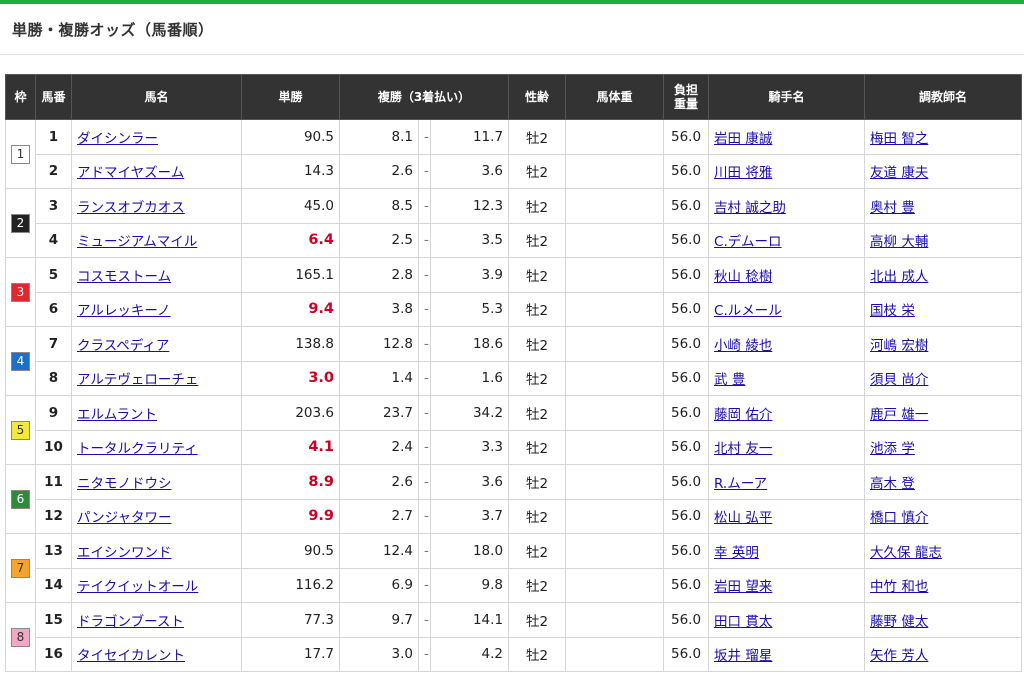 The image size is (1024, 678). I want to click on win-odds: 8.9, so click(290, 482).